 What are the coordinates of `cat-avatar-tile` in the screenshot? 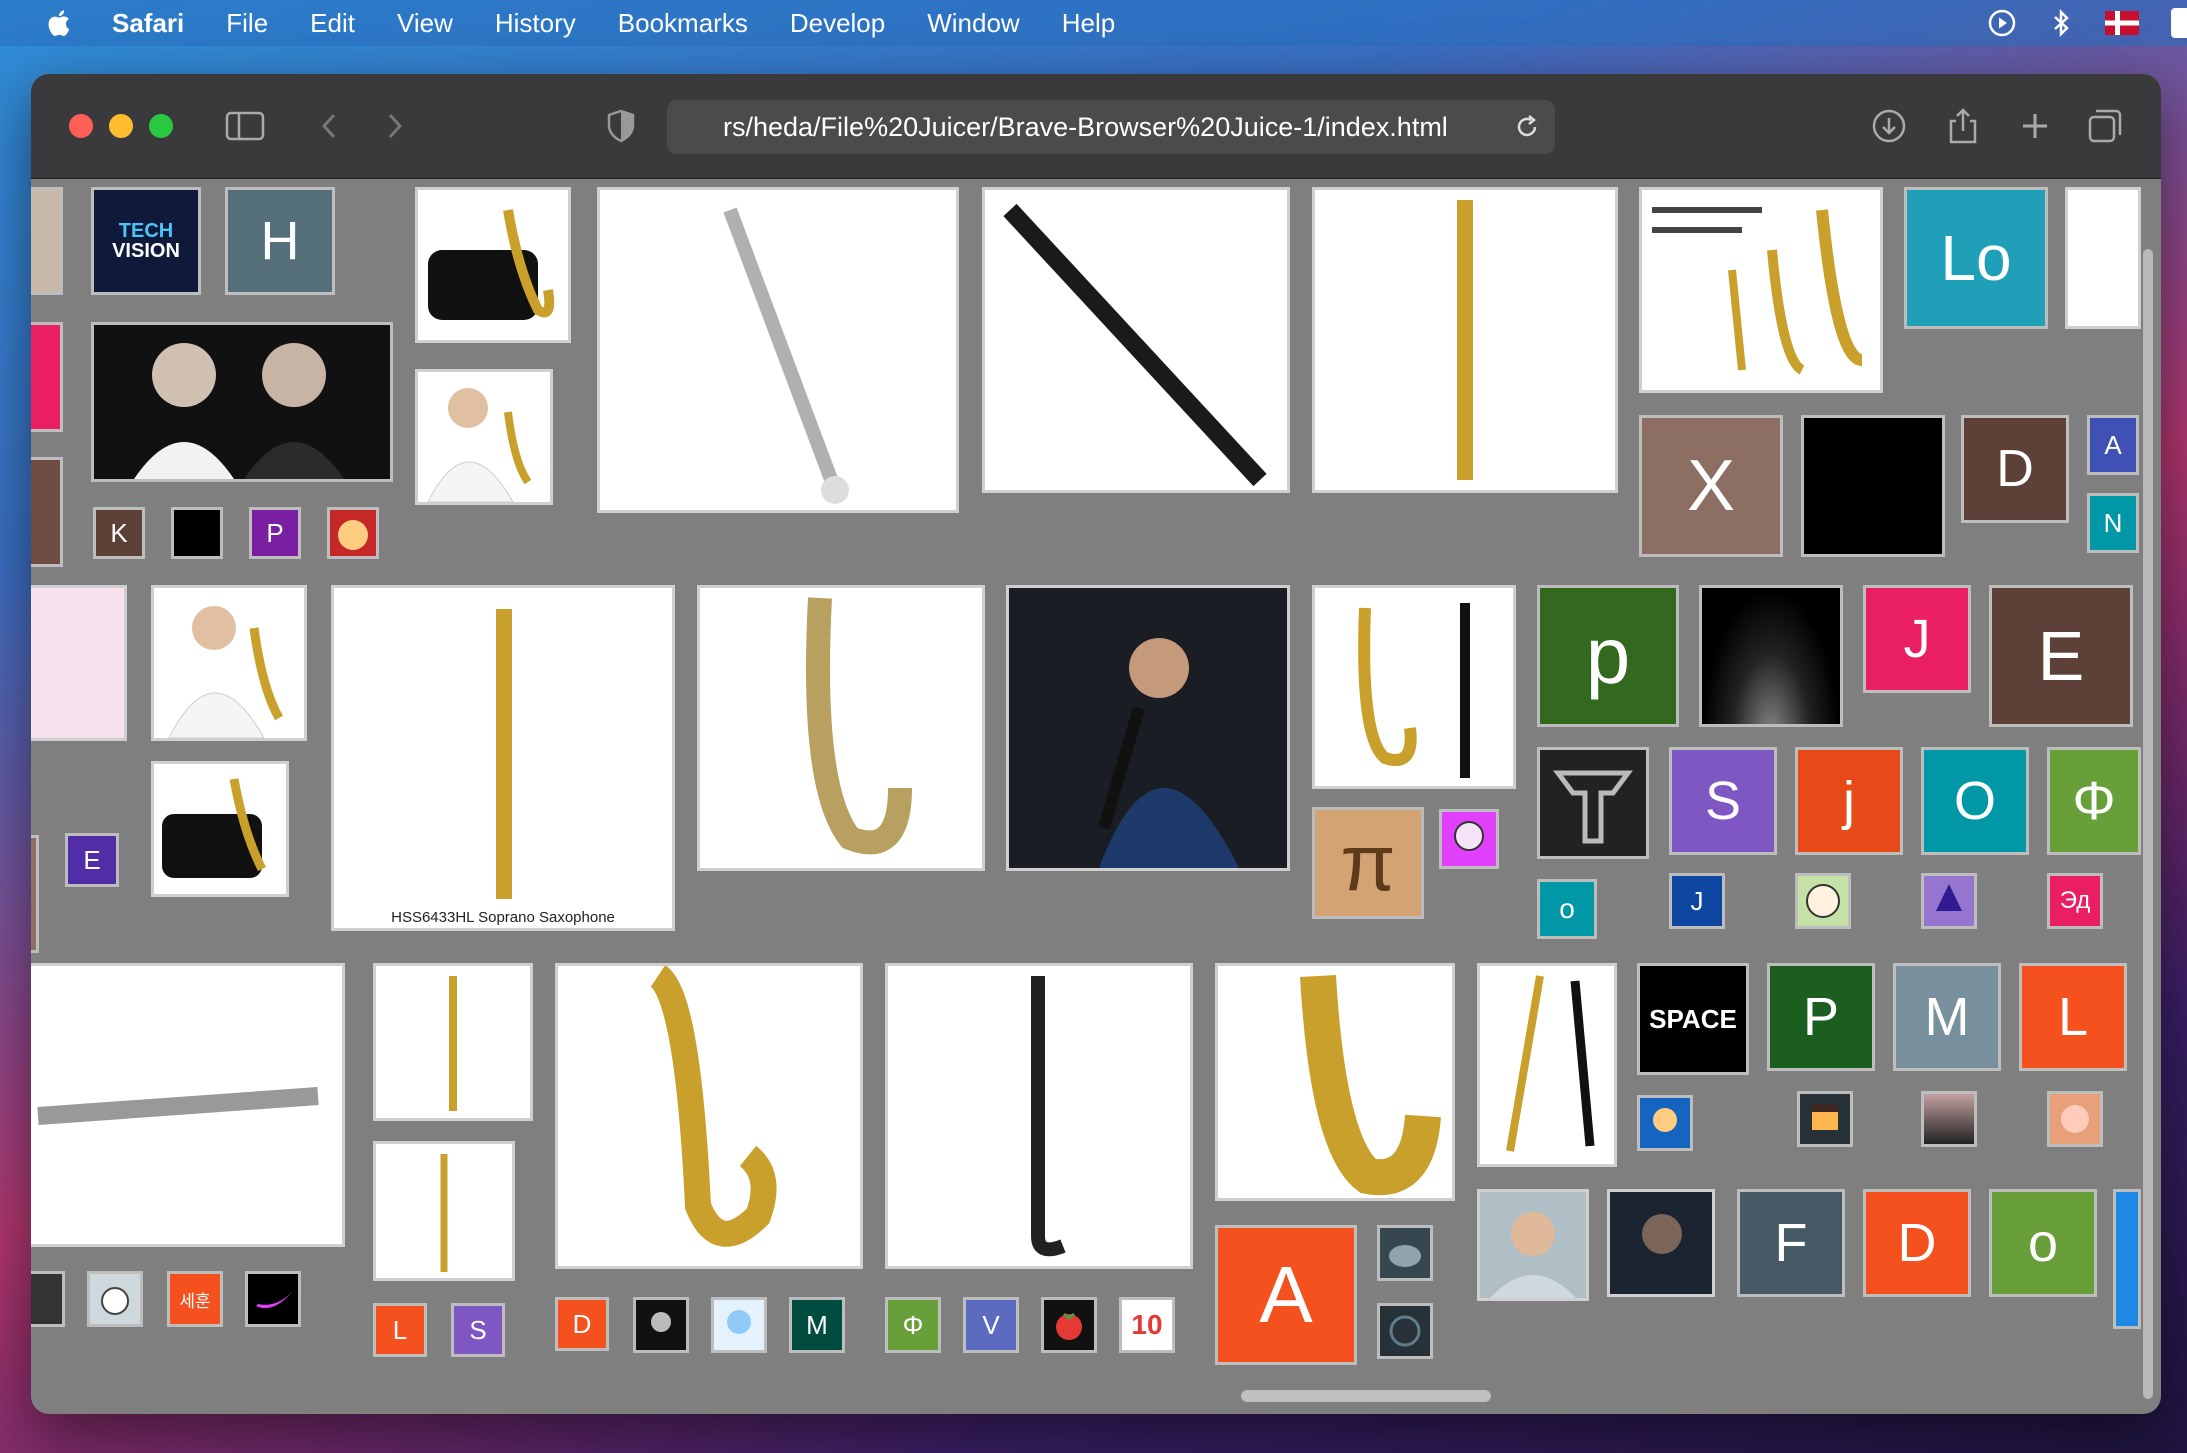 It's located at (115, 1299).